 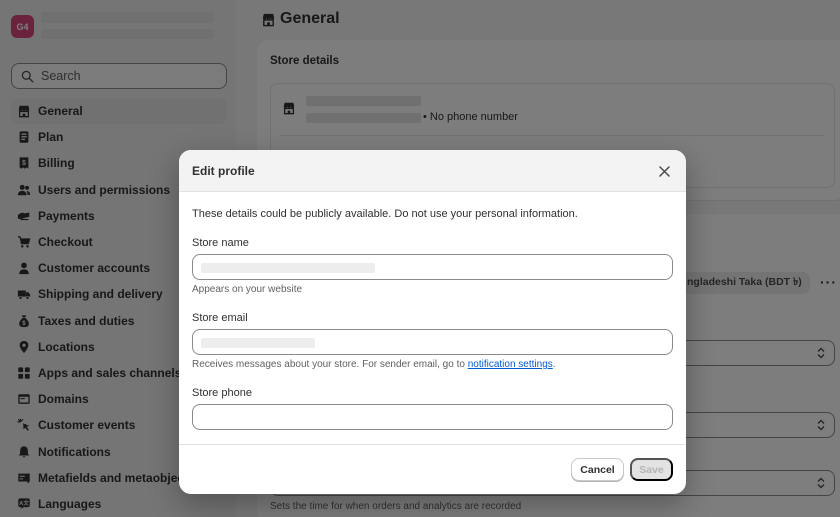 I want to click on save-button: Save, so click(x=651, y=469).